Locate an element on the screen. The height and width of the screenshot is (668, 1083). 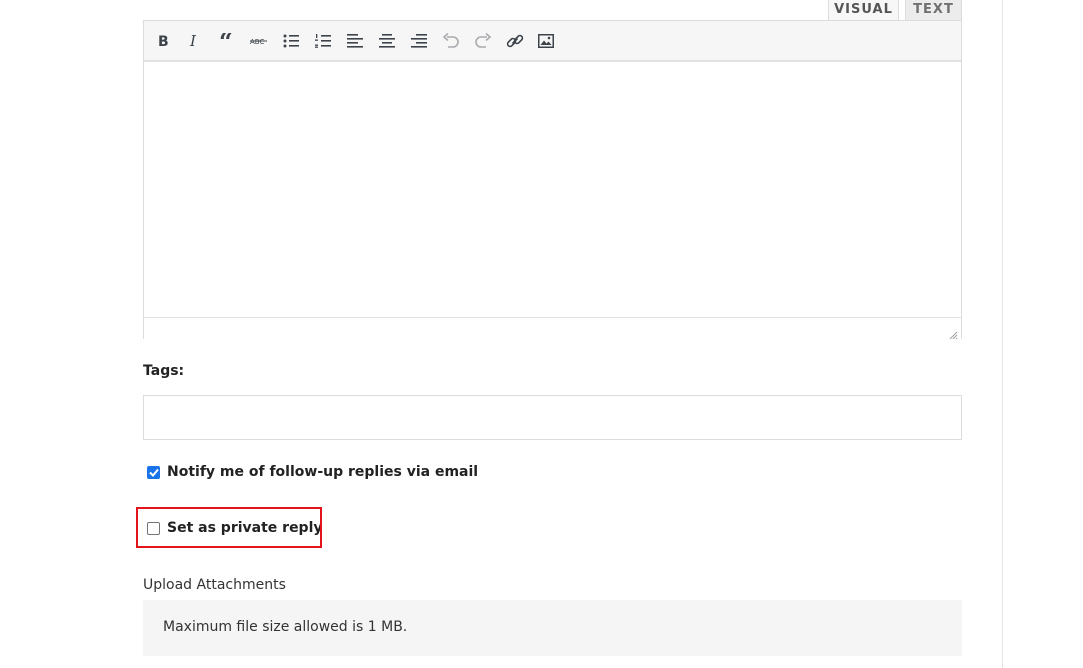
italic-icon: I is located at coordinates (195, 41).